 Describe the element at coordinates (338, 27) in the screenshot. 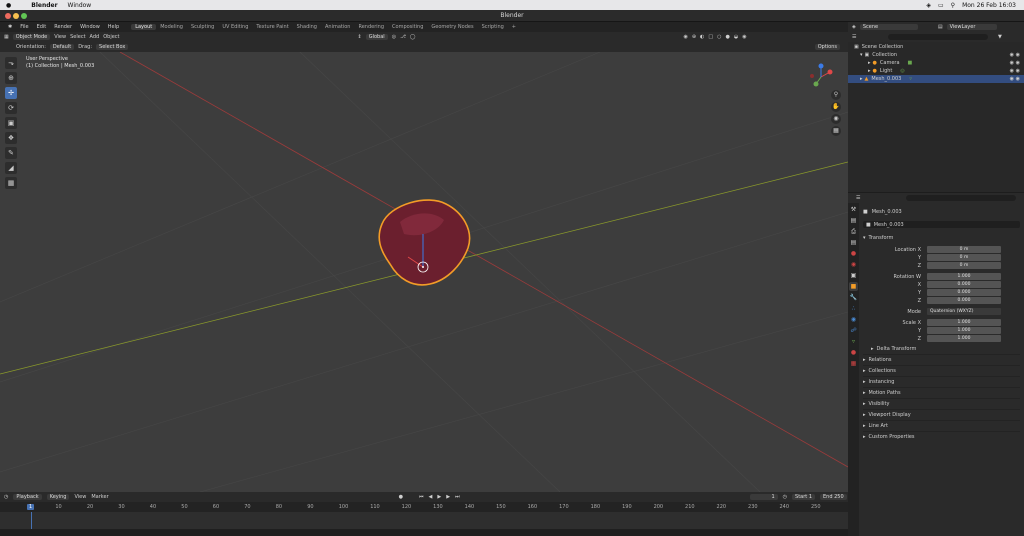

I see `tab-animation: Animation` at that location.